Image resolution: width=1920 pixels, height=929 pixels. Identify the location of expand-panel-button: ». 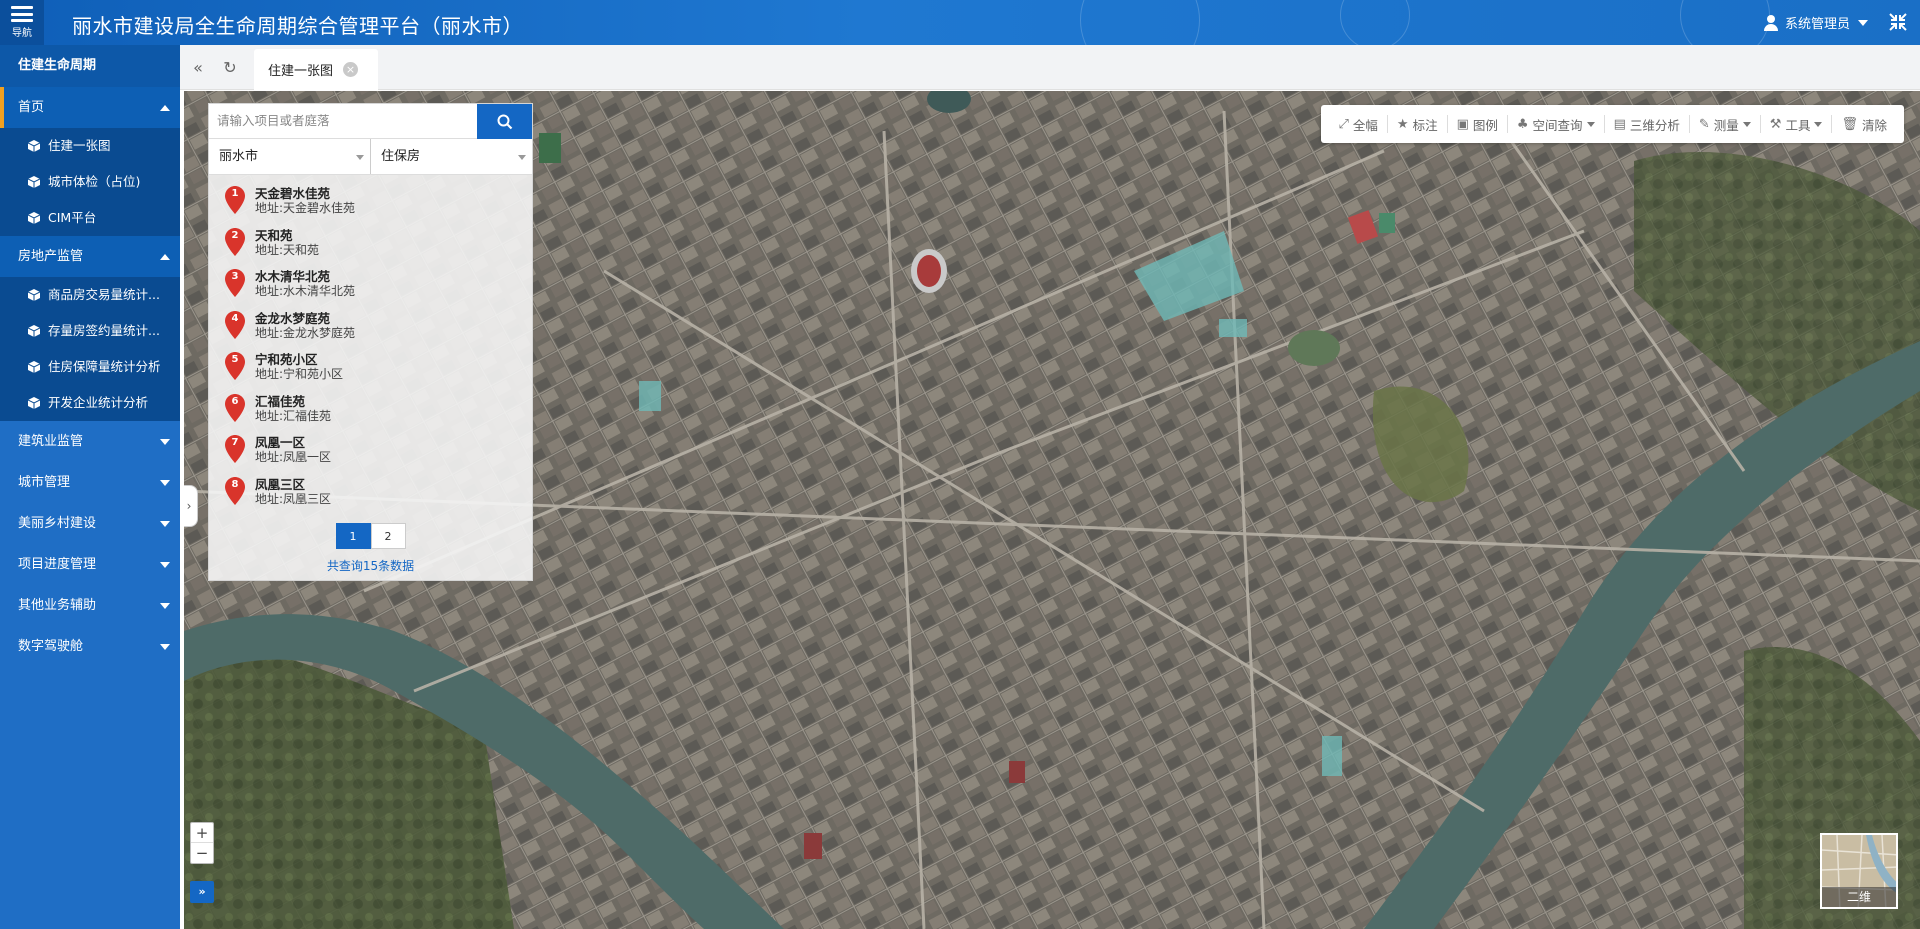
(202, 892).